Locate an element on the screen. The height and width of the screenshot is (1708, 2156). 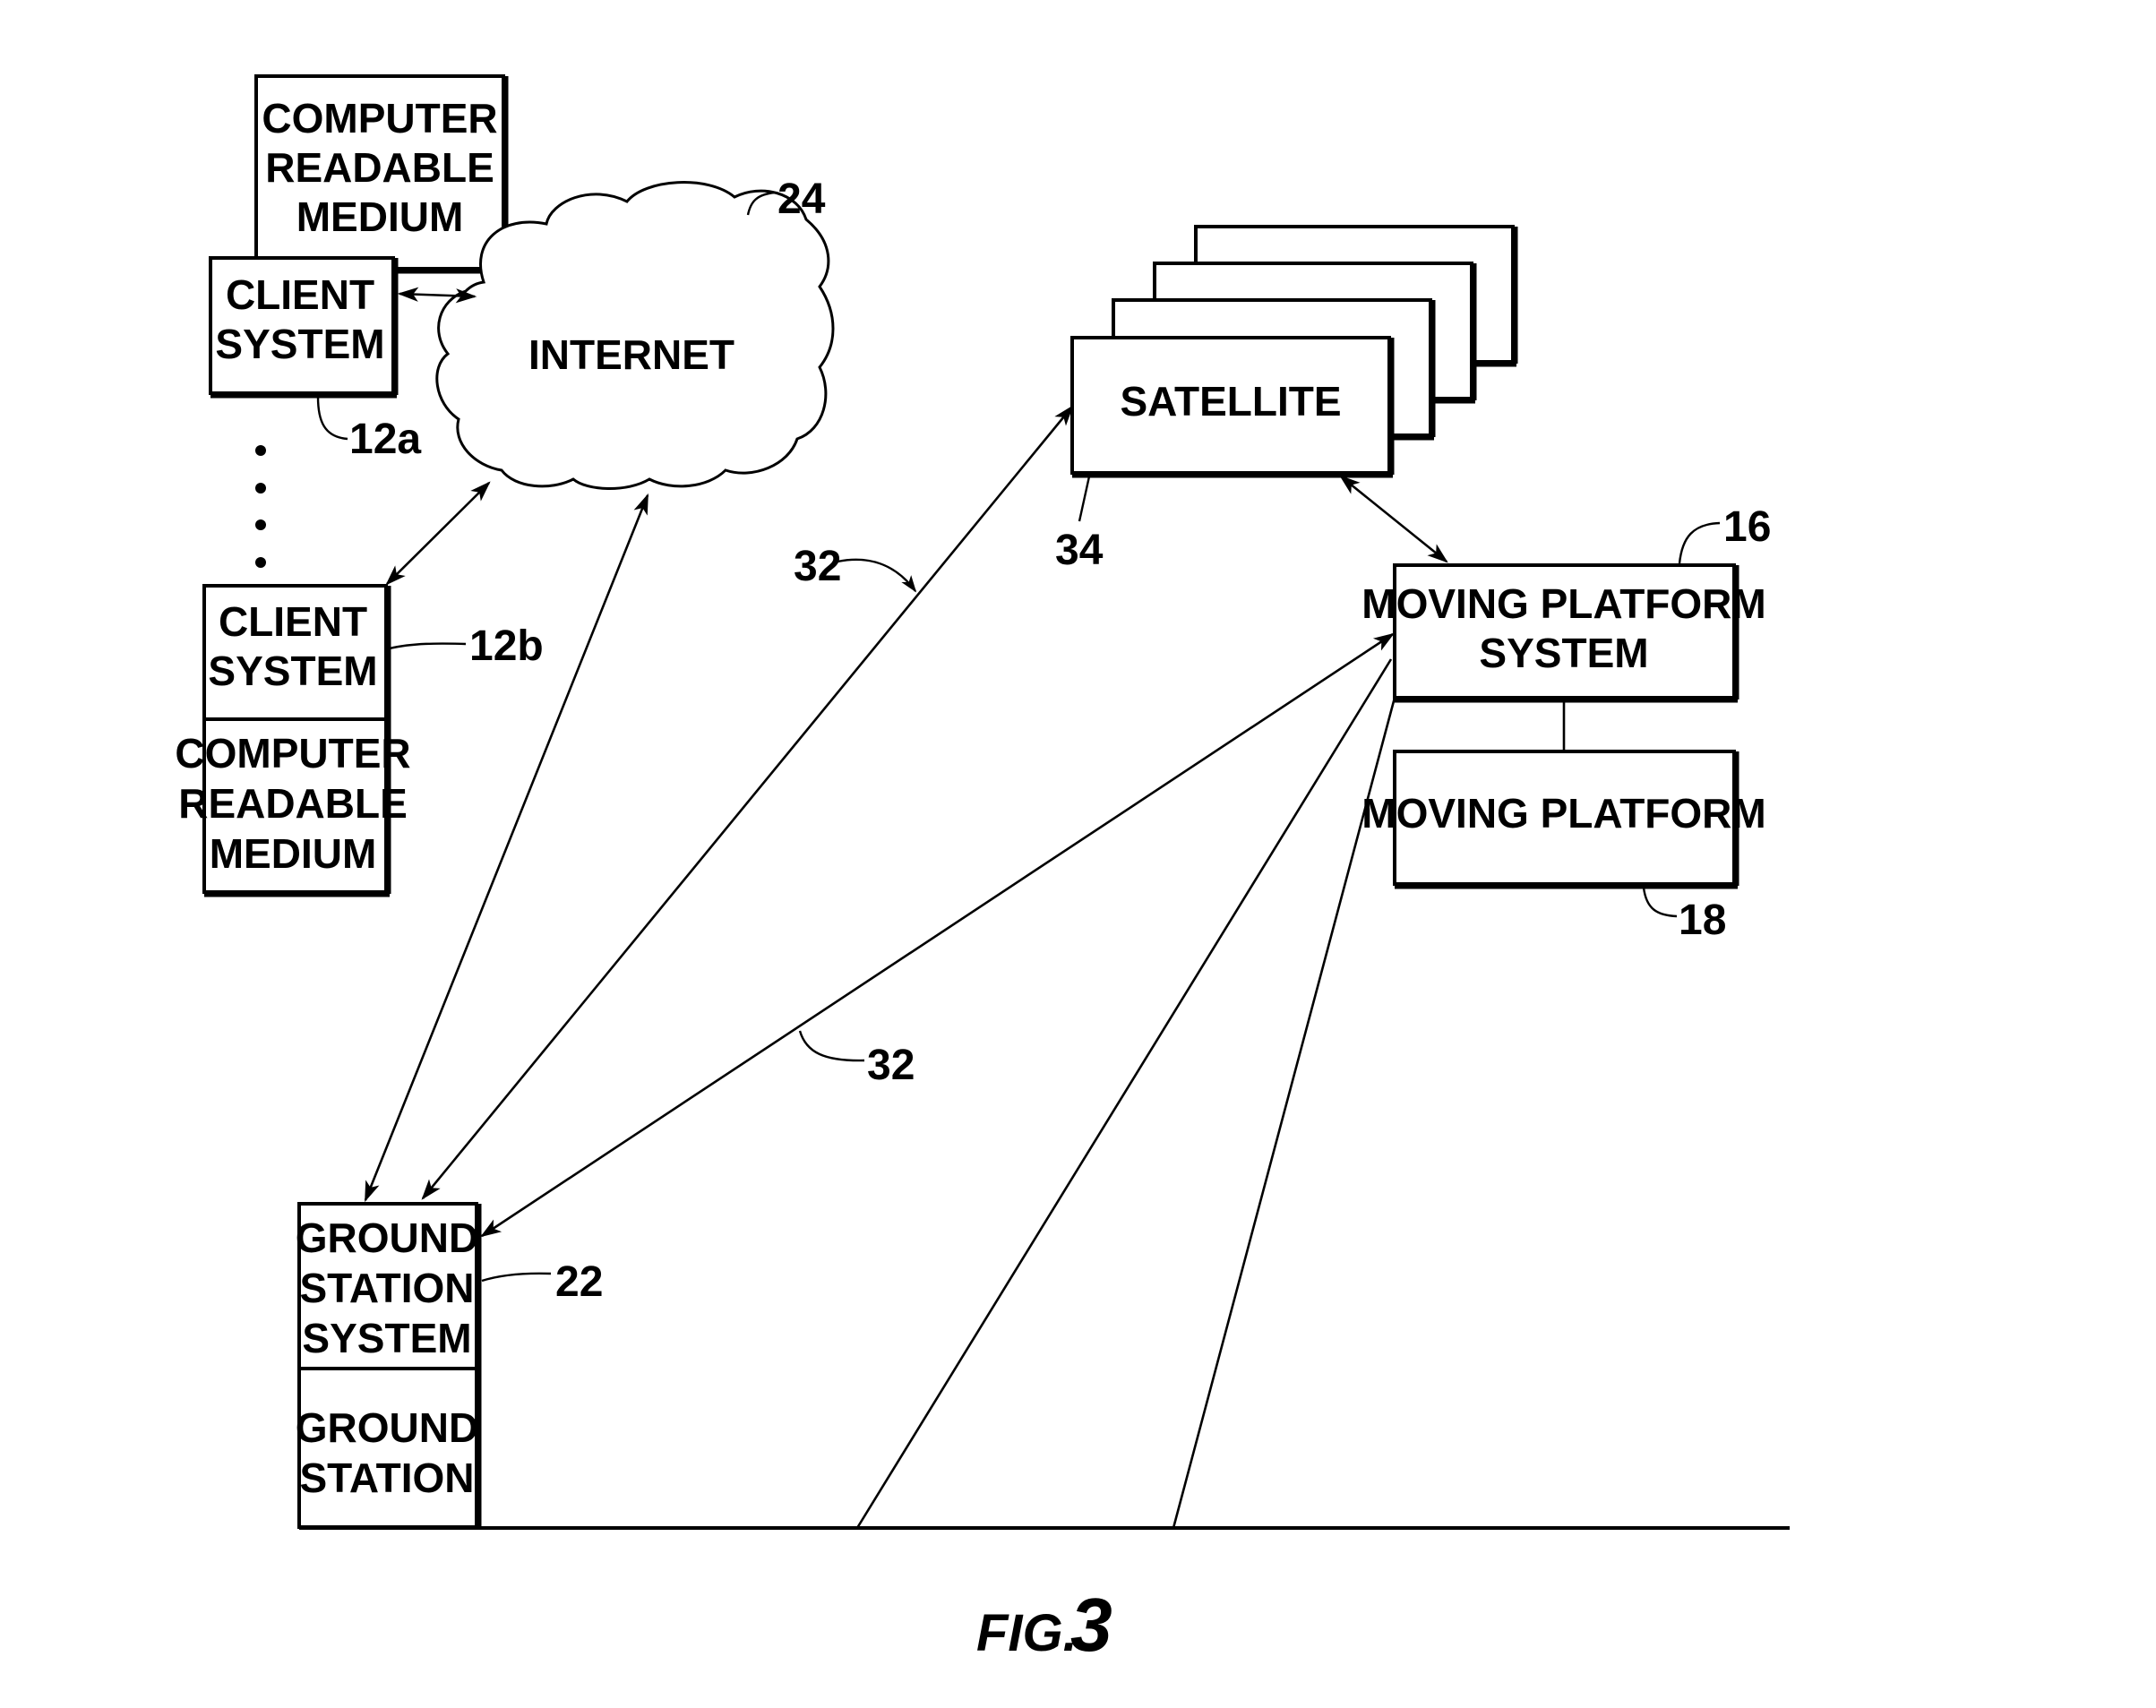
client-b-line-1: CLIENT is located at coordinates (293, 622).